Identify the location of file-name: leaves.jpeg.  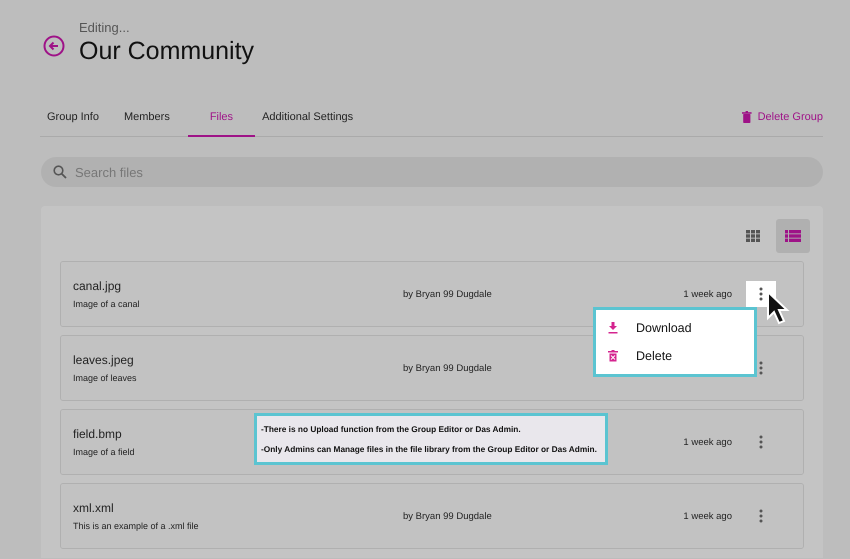
(103, 360).